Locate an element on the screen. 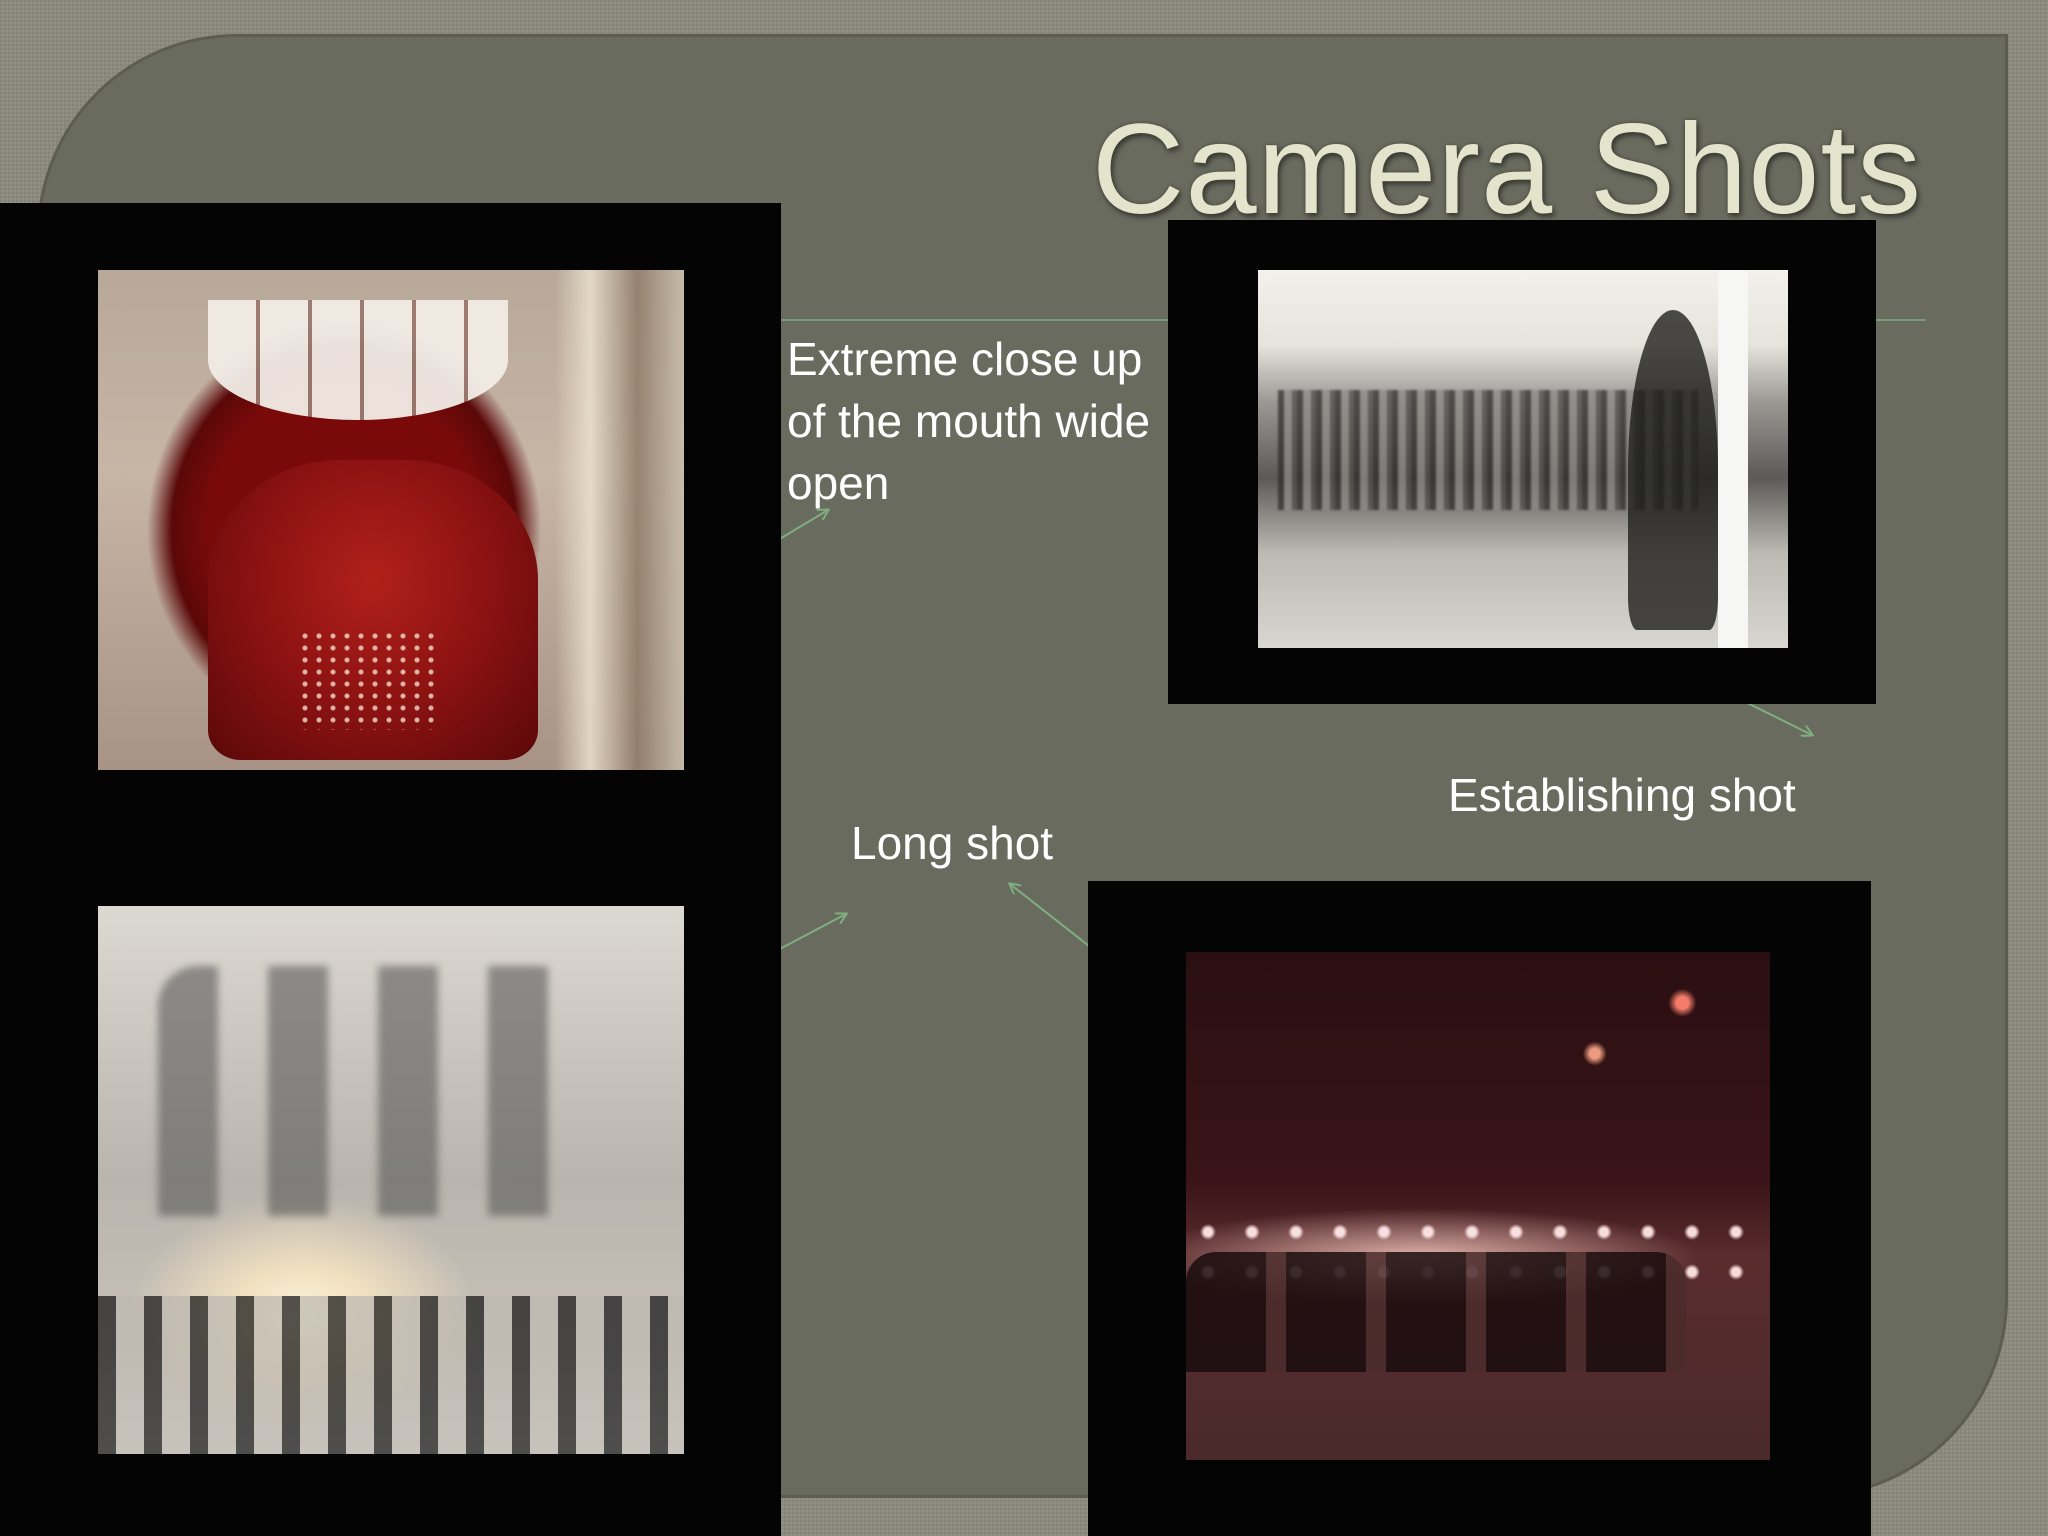  barricade is located at coordinates (391, 1375).